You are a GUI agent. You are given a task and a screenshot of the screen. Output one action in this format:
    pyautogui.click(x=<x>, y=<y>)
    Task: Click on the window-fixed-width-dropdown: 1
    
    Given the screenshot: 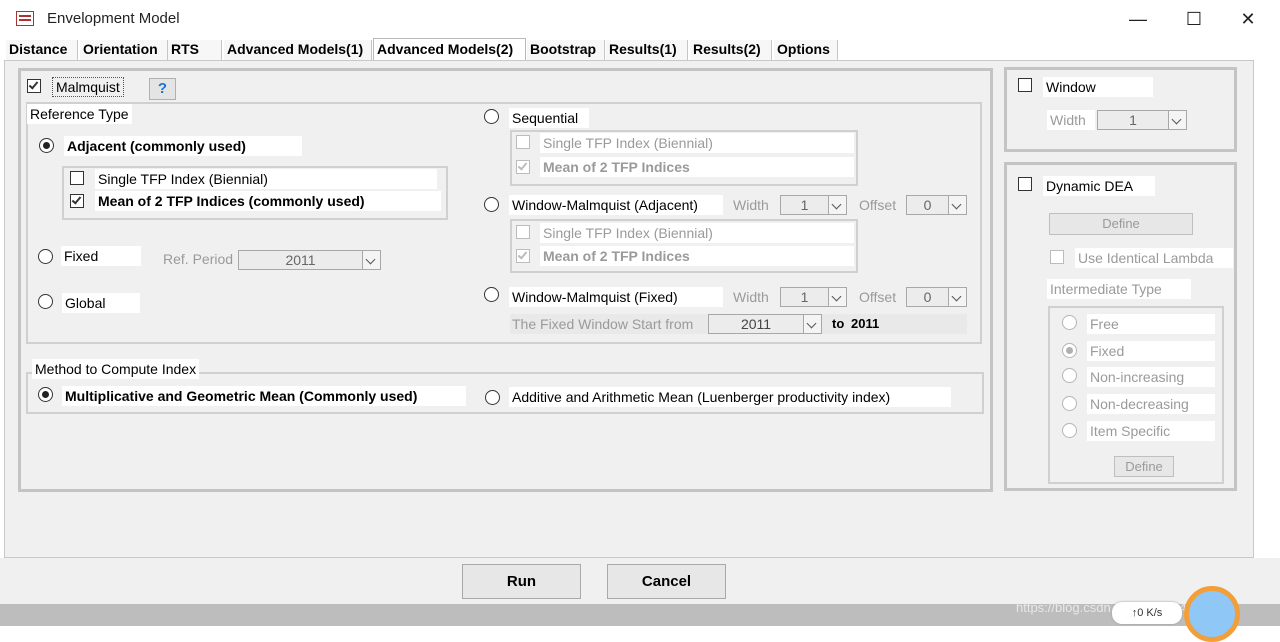 What is the action you would take?
    pyautogui.click(x=813, y=297)
    